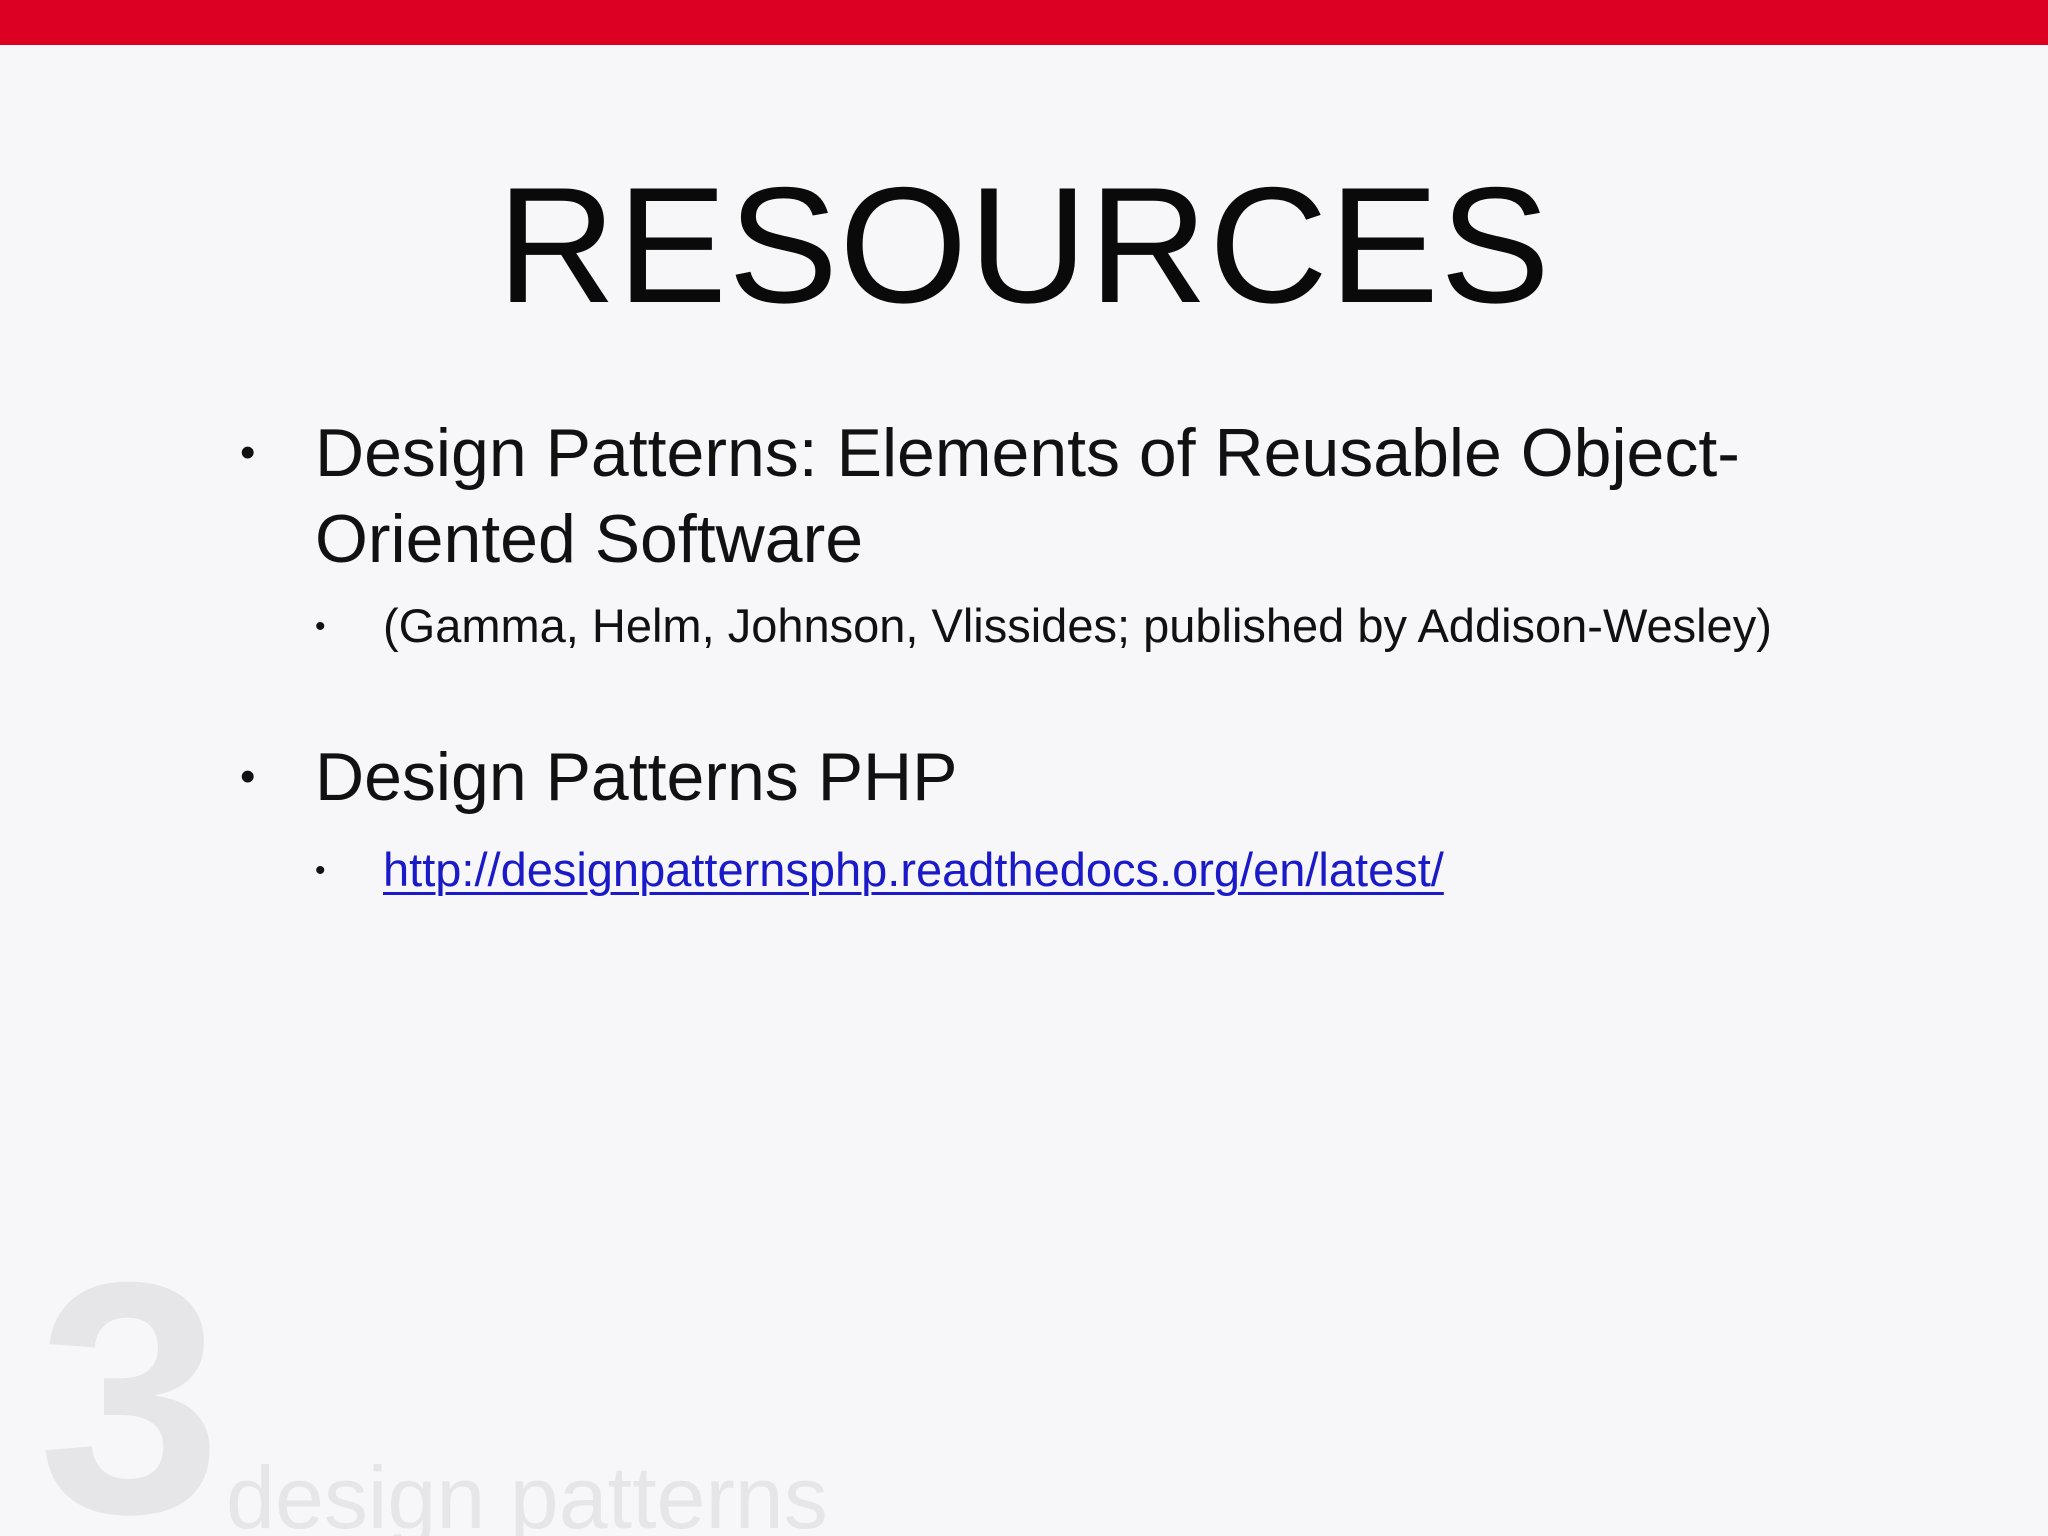 This screenshot has height=1536, width=2048. I want to click on top-accent-bar, so click(1024, 22).